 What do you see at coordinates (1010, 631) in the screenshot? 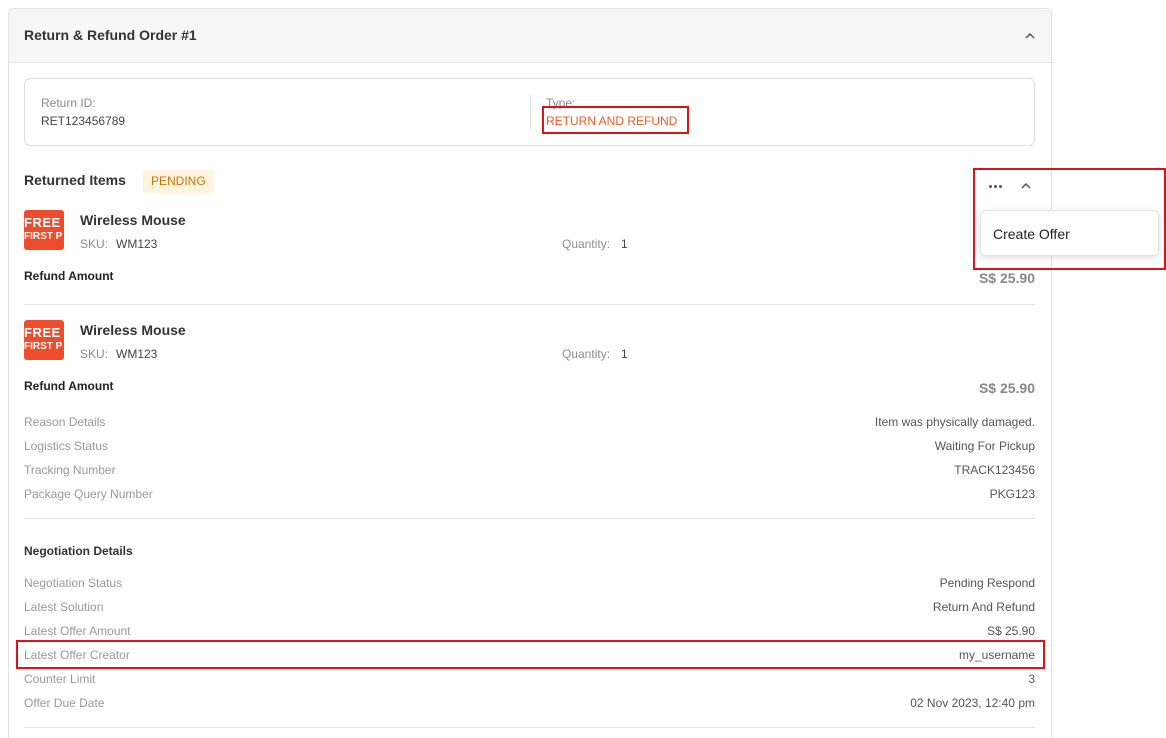
I see `latest-offer-amount-value: S$ 25.90` at bounding box center [1010, 631].